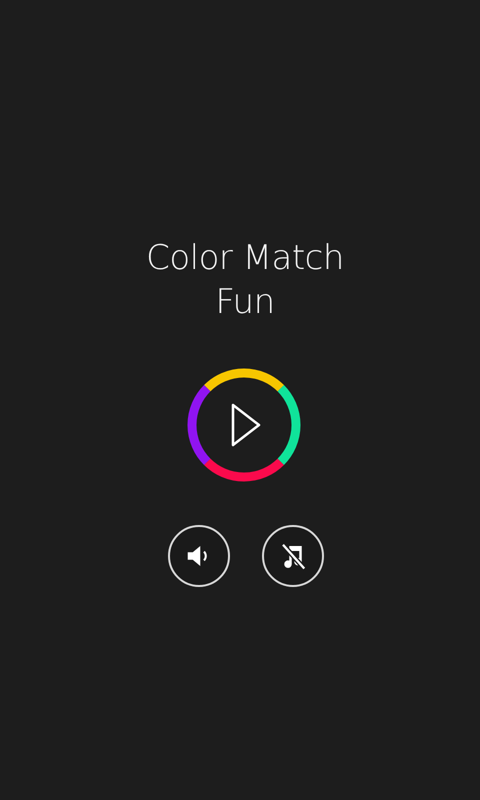  Describe the element at coordinates (245, 258) in the screenshot. I see `game-title: Color Match` at that location.